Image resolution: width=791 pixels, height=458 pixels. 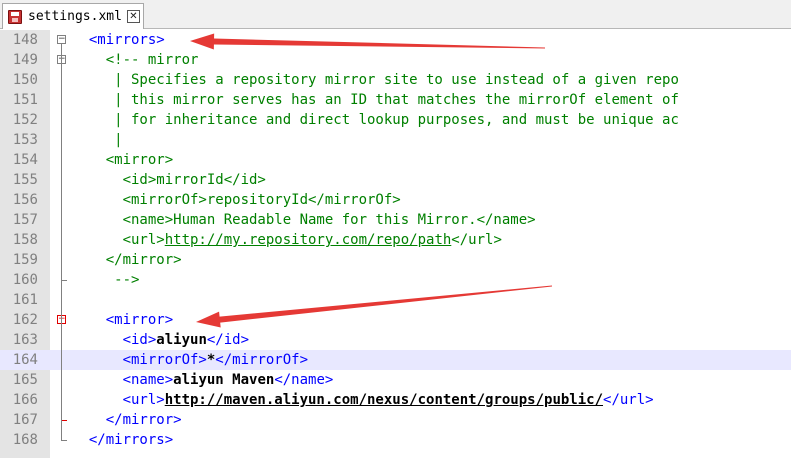 I want to click on annotation-arrow-mirror, so click(x=374, y=306).